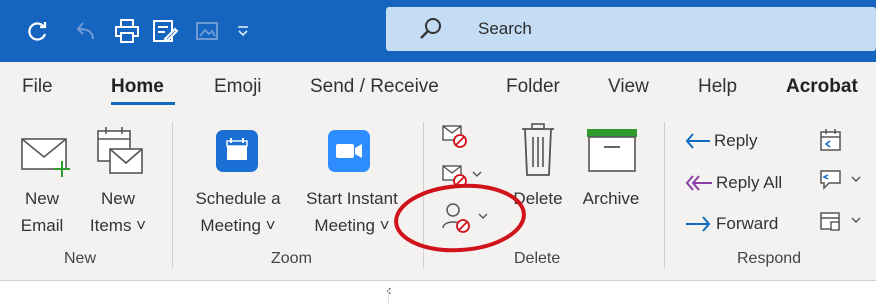 Image resolution: width=876 pixels, height=304 pixels. What do you see at coordinates (822, 87) in the screenshot?
I see `tab-acrobat: Acrobat` at bounding box center [822, 87].